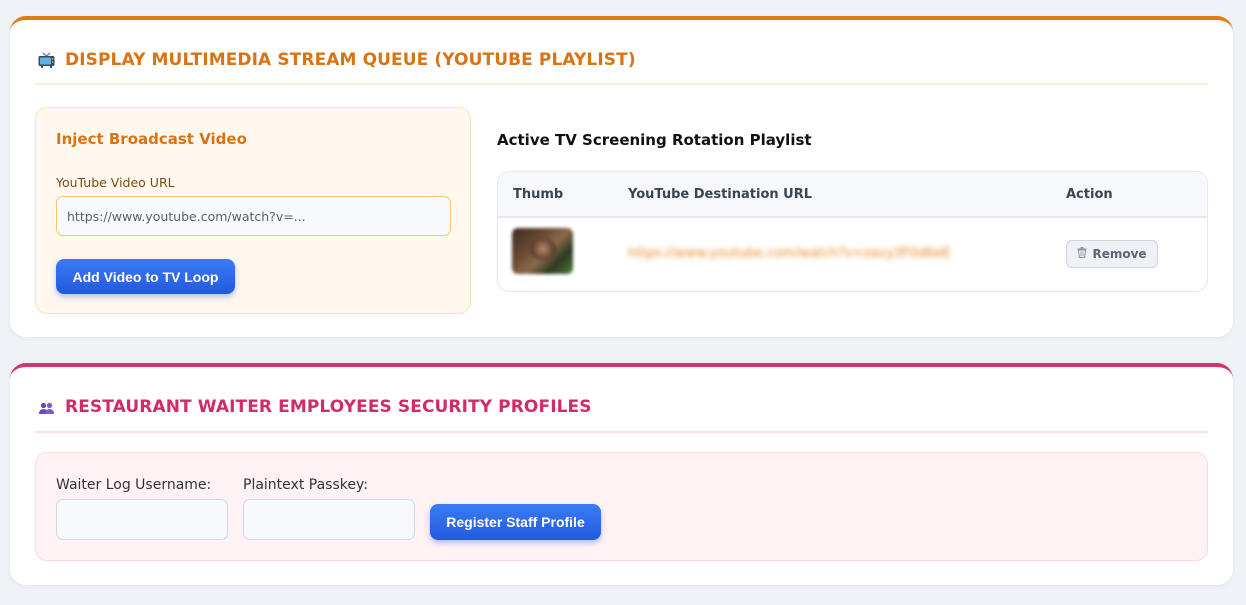 This screenshot has width=1246, height=605. Describe the element at coordinates (145, 276) in the screenshot. I see `add-video-button: Add Video to TV Loop` at that location.